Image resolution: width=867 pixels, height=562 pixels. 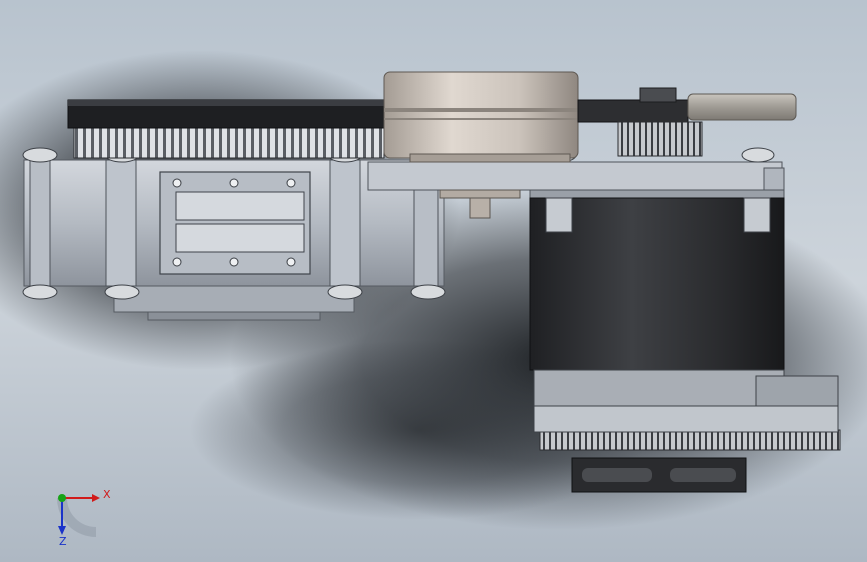 I want to click on x-axis-label: X, so click(x=107, y=494).